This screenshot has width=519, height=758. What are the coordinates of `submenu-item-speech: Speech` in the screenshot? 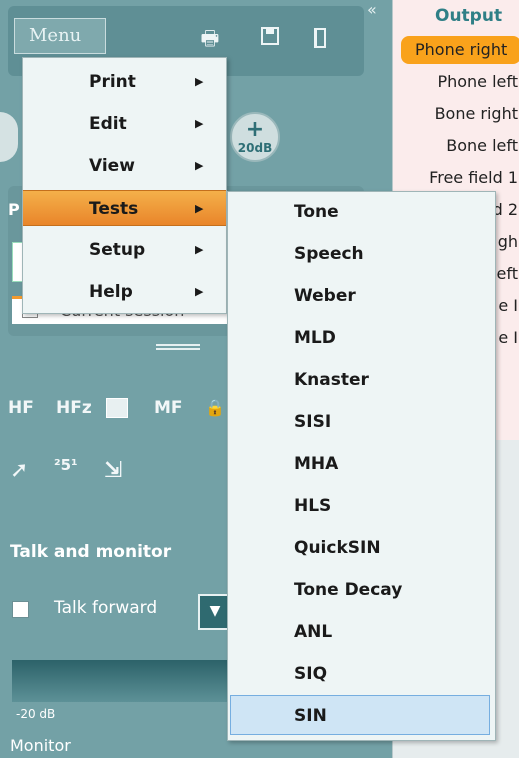 It's located at (361, 254).